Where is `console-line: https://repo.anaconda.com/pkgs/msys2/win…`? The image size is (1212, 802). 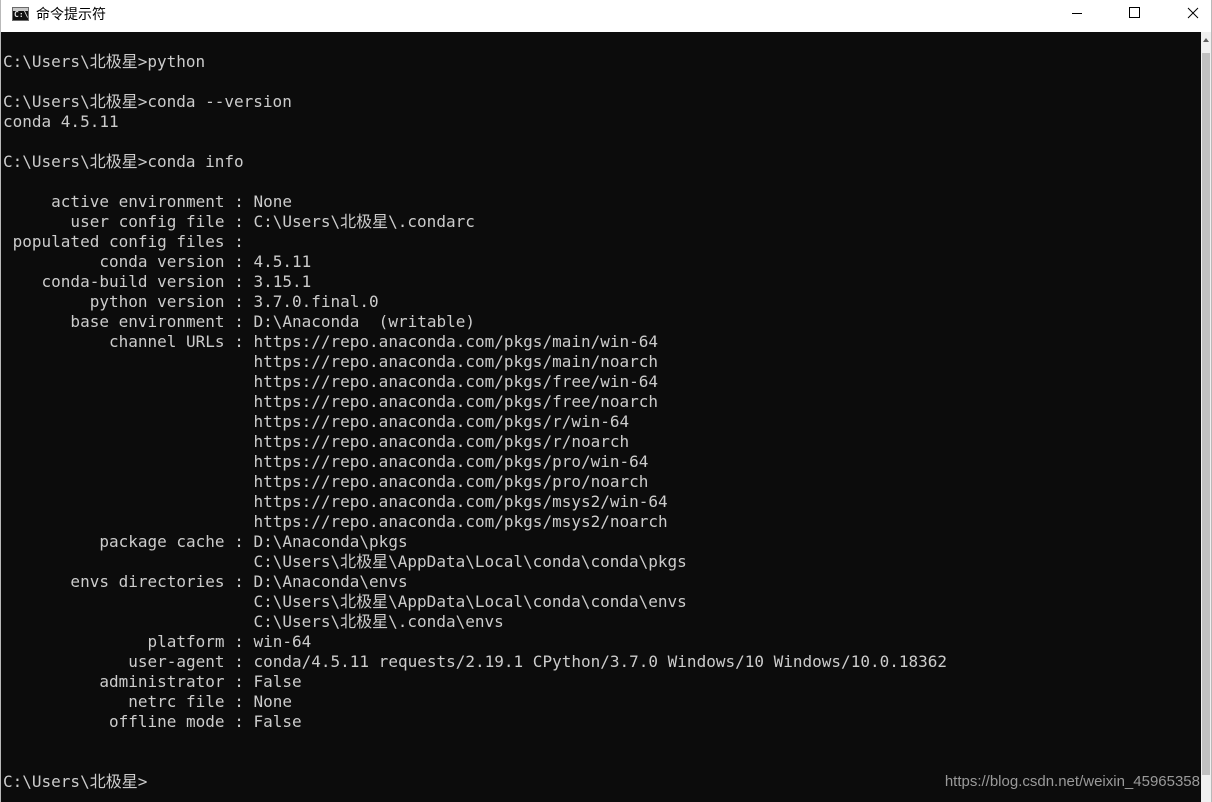
console-line: https://repo.anaconda.com/pkgs/msys2/win… is located at coordinates (335, 501).